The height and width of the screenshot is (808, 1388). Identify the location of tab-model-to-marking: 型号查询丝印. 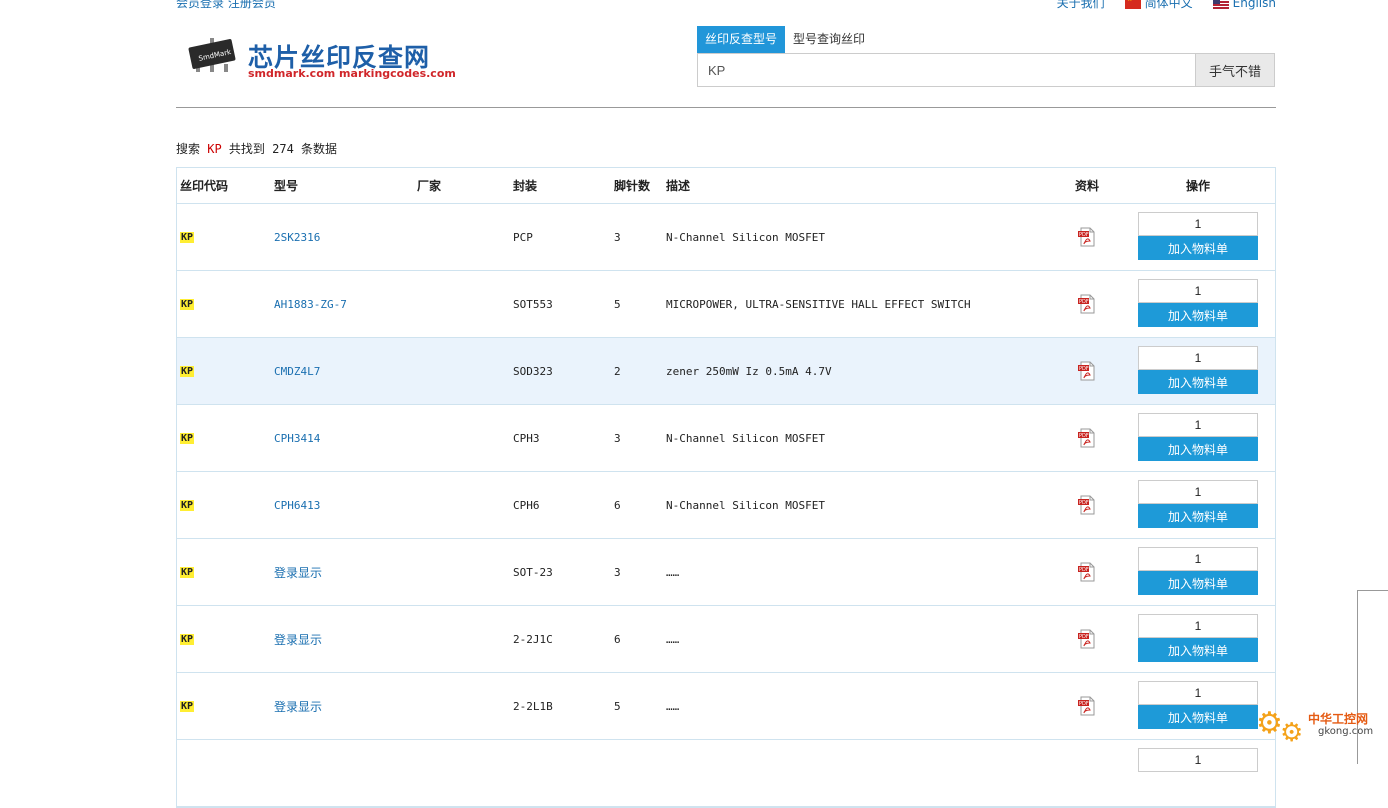
(829, 39).